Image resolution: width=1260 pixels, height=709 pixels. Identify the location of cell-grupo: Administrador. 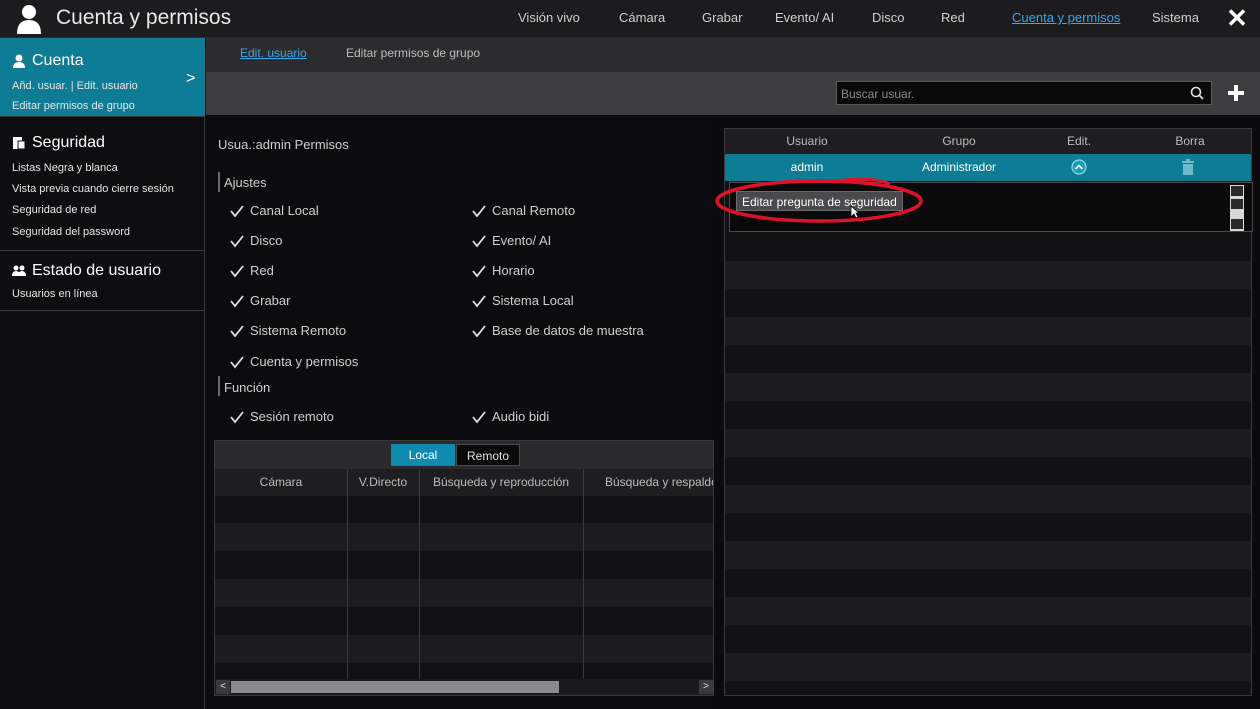
(959, 167).